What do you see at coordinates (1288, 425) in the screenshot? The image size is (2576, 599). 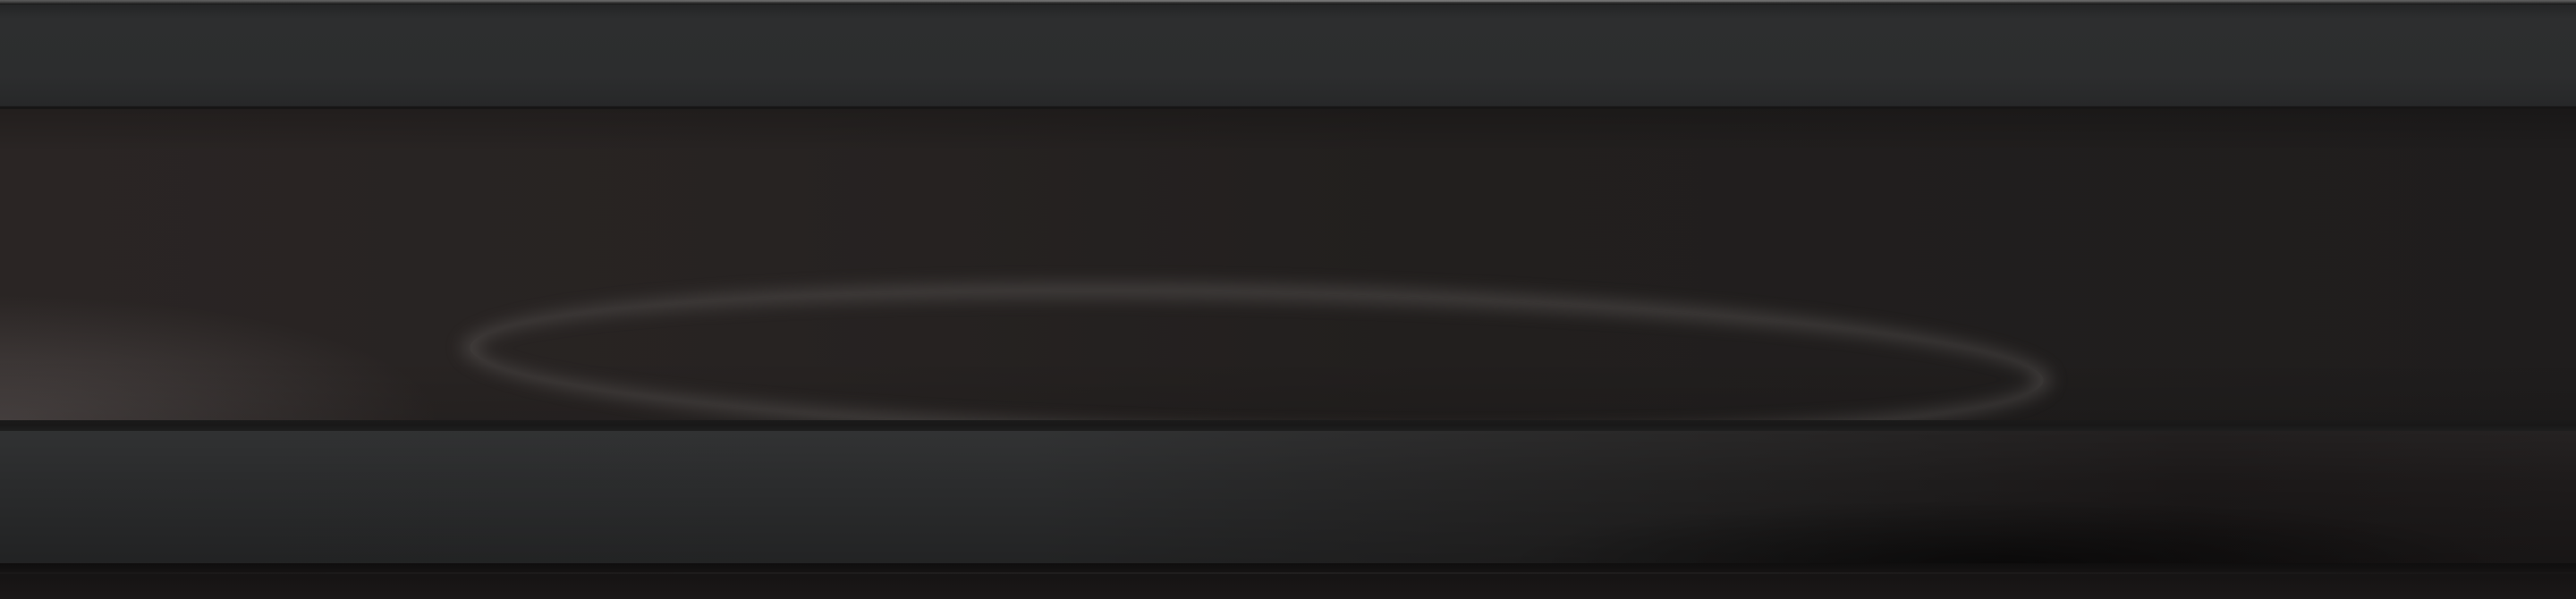 I see `panel-divider` at bounding box center [1288, 425].